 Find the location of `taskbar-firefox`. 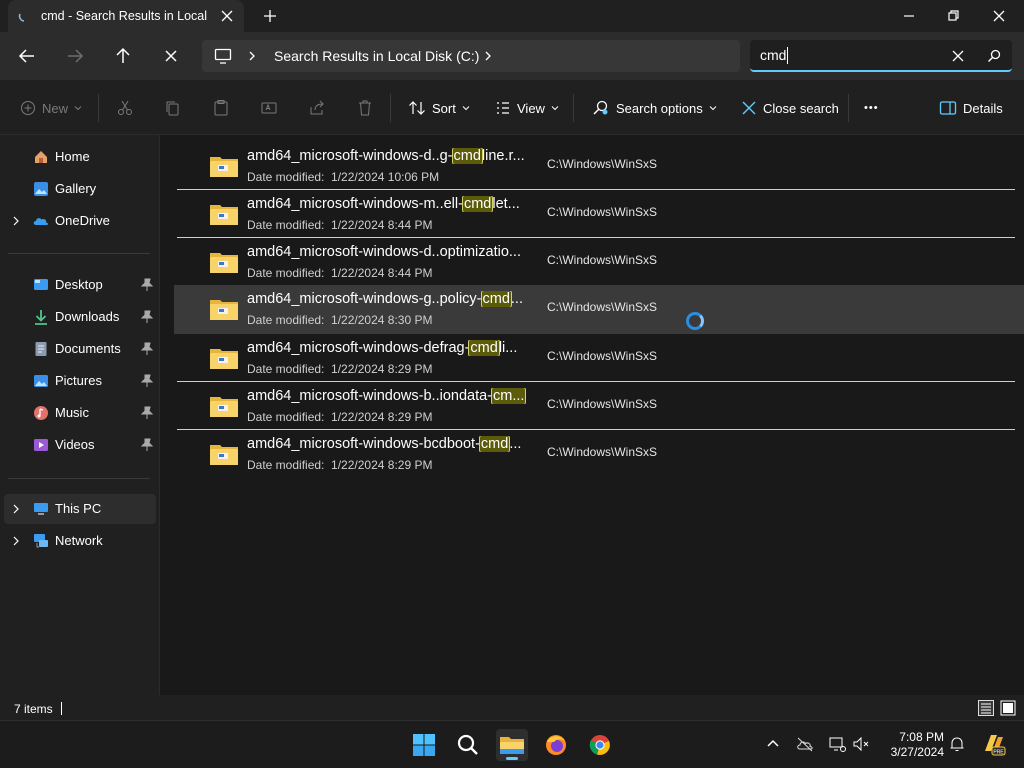

taskbar-firefox is located at coordinates (556, 745).